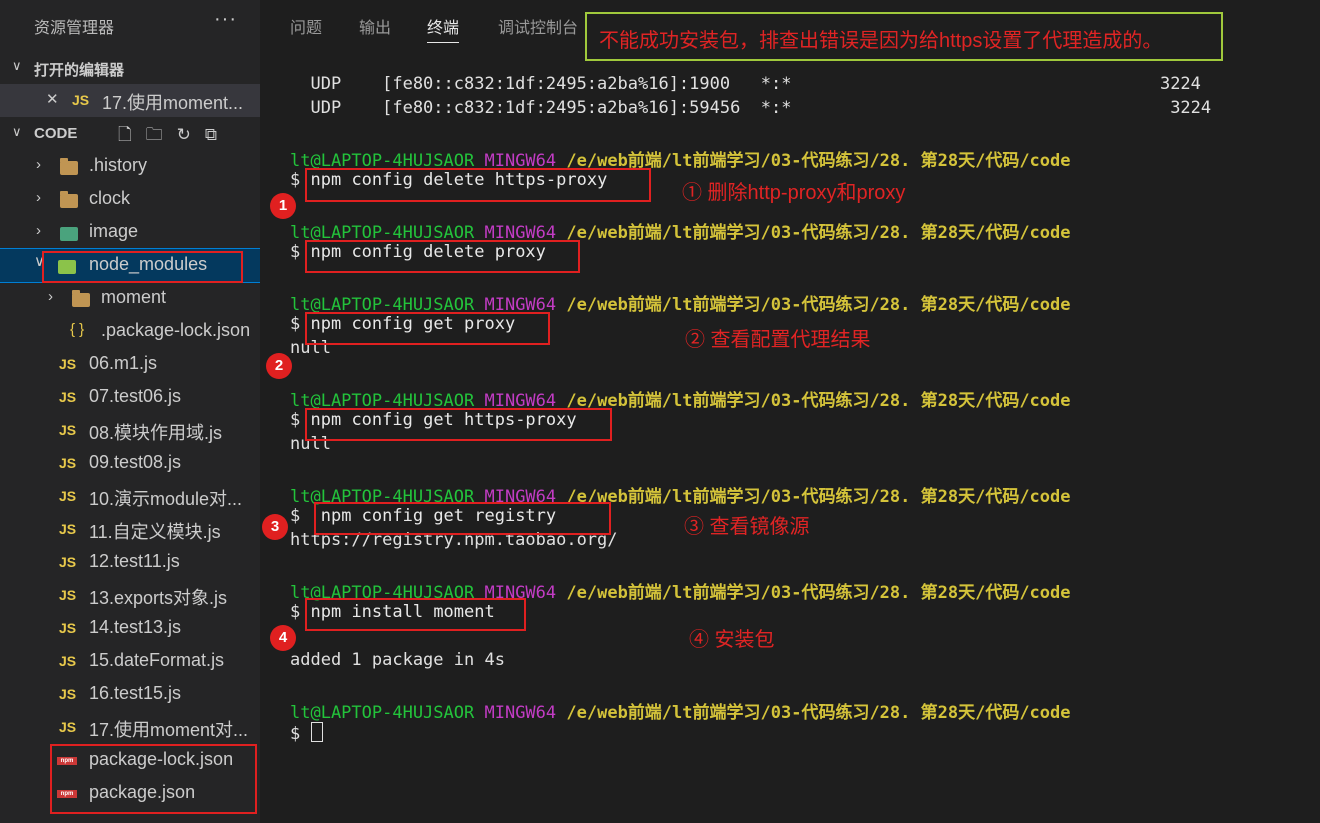 This screenshot has height=823, width=1320. What do you see at coordinates (211, 134) in the screenshot?
I see `collapse-all-icon: ⧉` at bounding box center [211, 134].